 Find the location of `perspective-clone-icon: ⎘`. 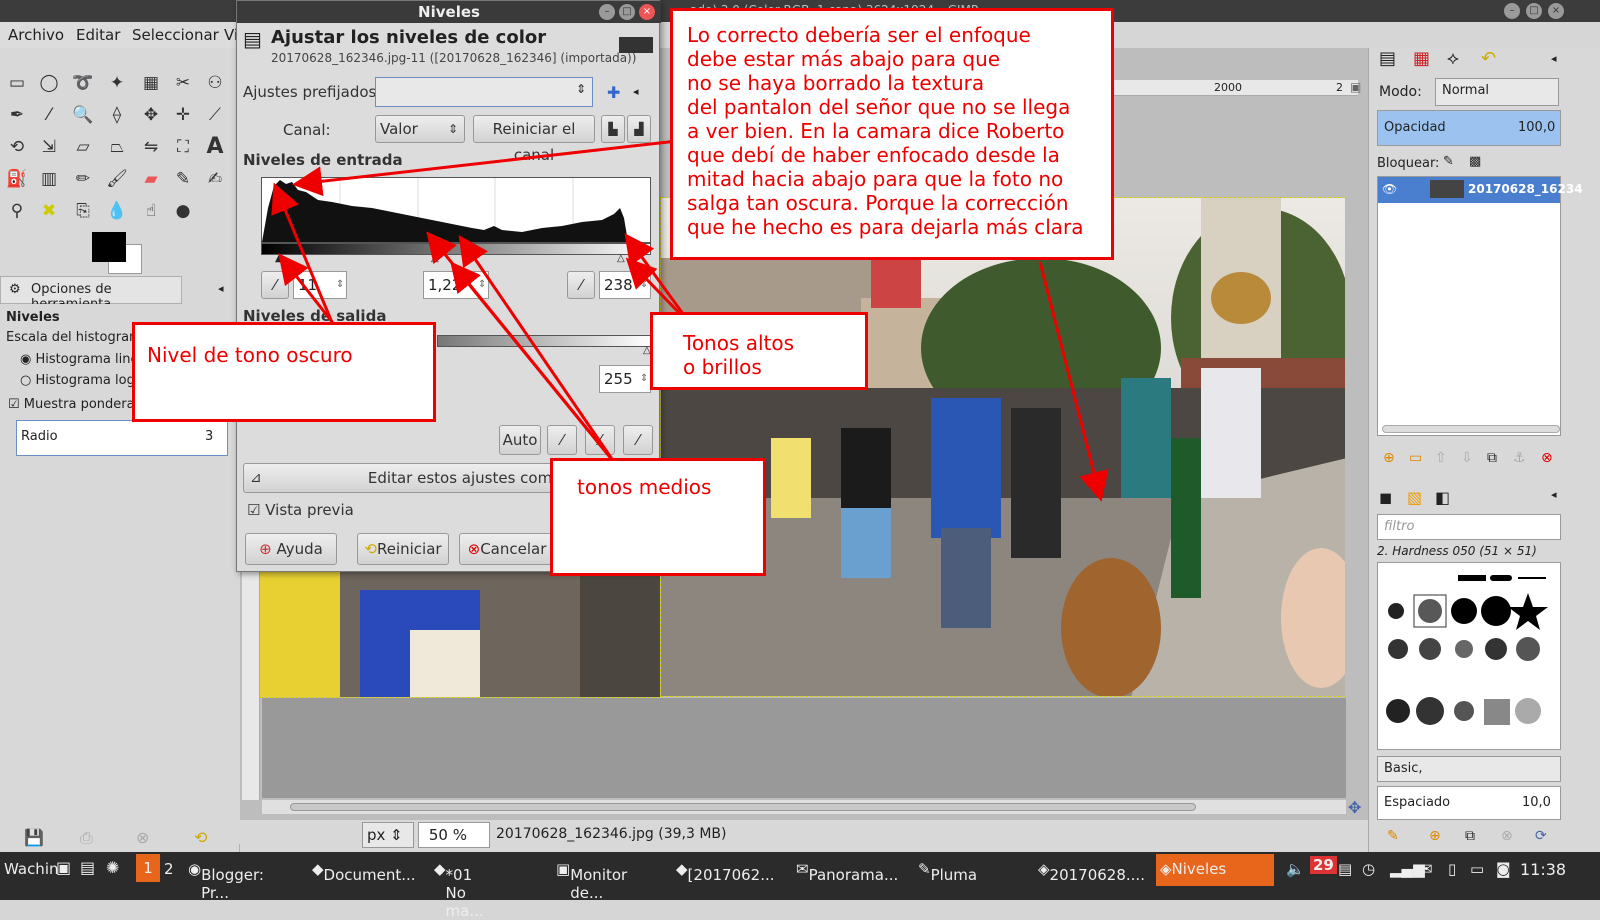

perspective-clone-icon: ⎘ is located at coordinates (83, 211).